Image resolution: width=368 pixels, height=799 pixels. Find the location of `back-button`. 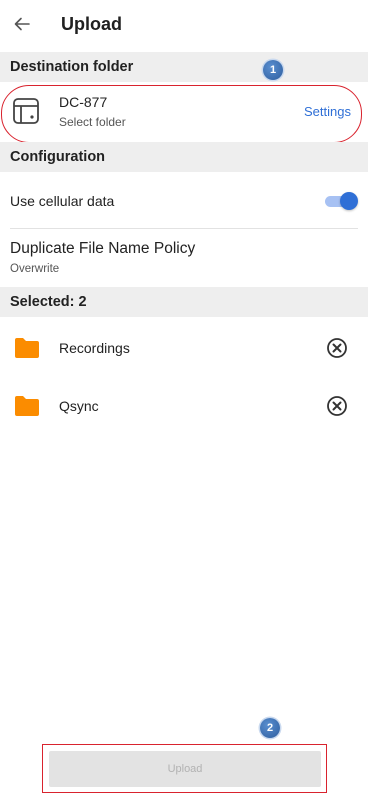

back-button is located at coordinates (22, 24).